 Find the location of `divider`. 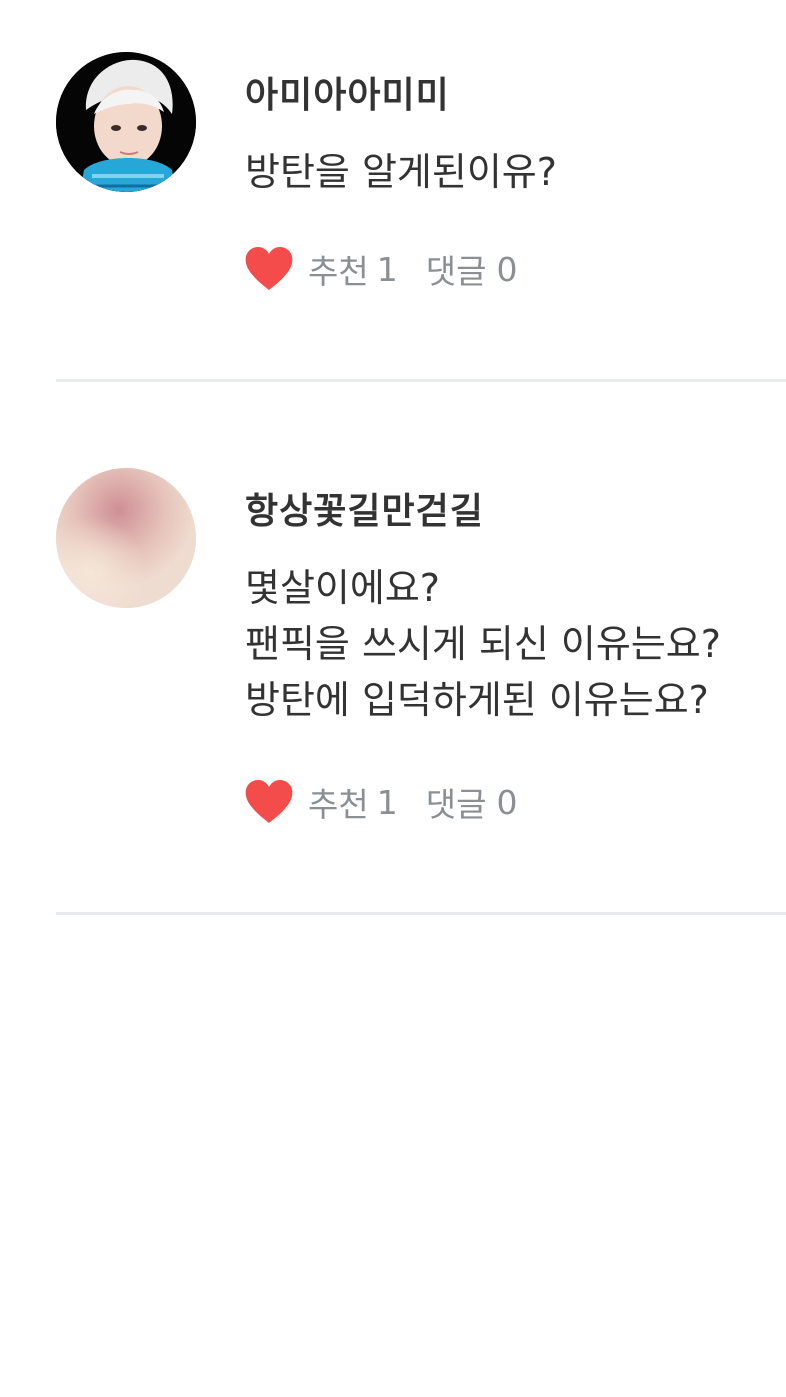

divider is located at coordinates (421, 913).